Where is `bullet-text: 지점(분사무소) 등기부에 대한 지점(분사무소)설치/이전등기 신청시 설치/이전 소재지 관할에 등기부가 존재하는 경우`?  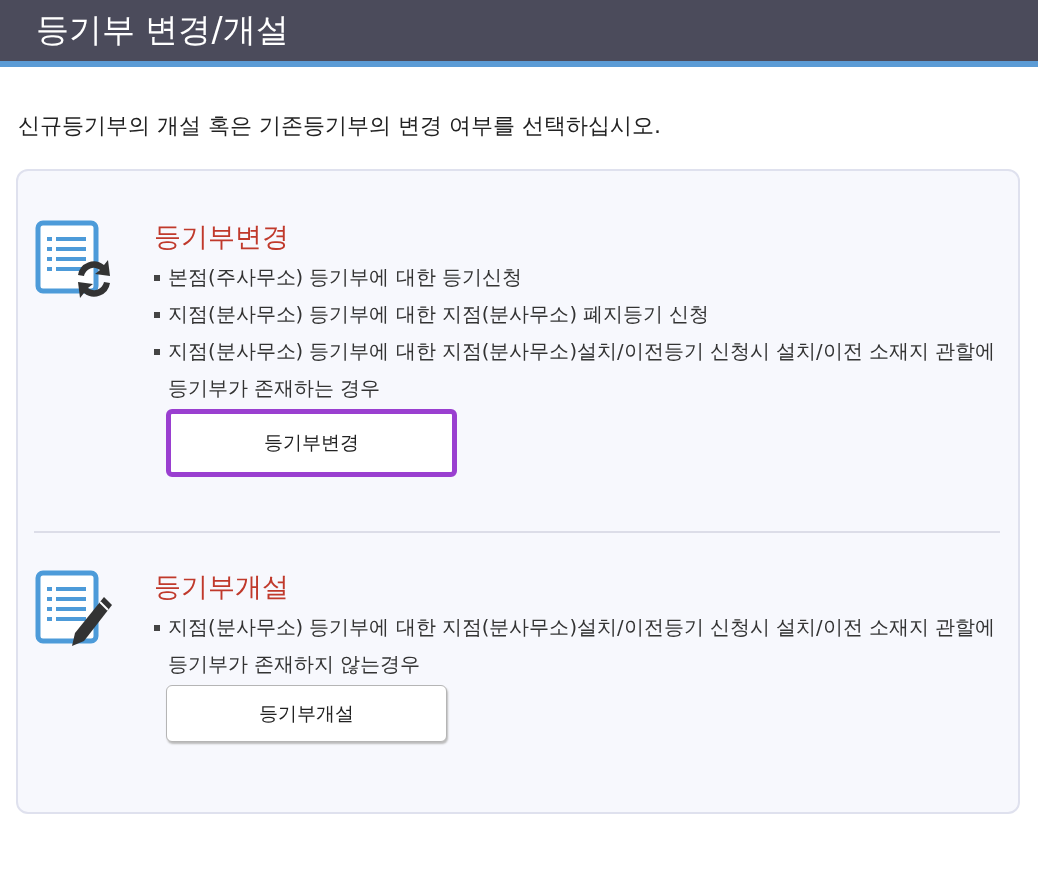
bullet-text: 지점(분사무소) 등기부에 대한 지점(분사무소)설치/이전등기 신청시 설치/이전 소재지 관할에 등기부가 존재하는 경우 is located at coordinates (582, 370).